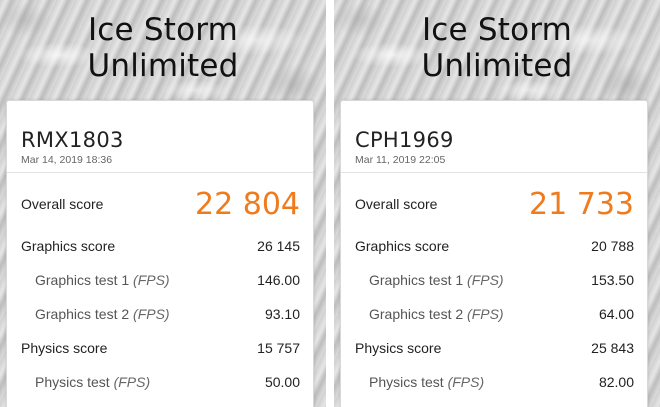 This screenshot has height=407, width=660. I want to click on physics-score-row: Physics score 25 843, so click(494, 348).